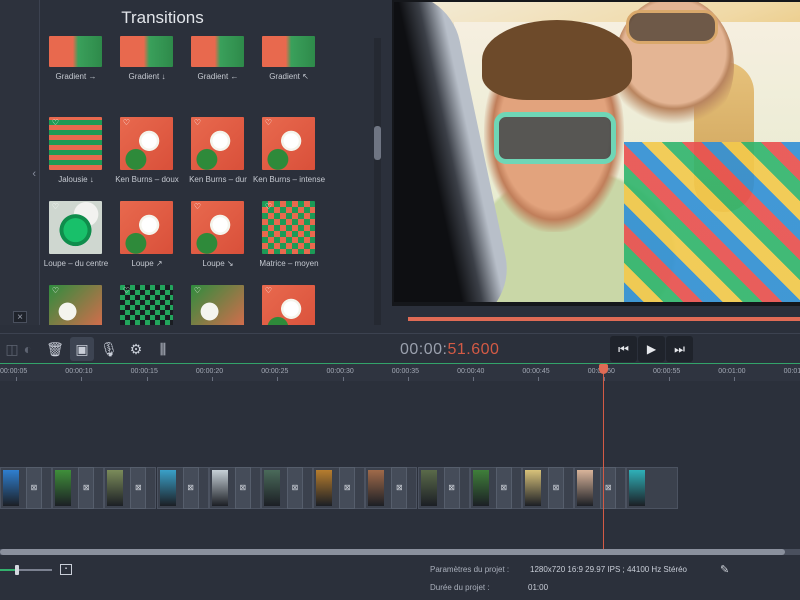 Image resolution: width=800 pixels, height=600 pixels. Describe the element at coordinates (724, 569) in the screenshot. I see `edit-settings-icon: ✎` at that location.